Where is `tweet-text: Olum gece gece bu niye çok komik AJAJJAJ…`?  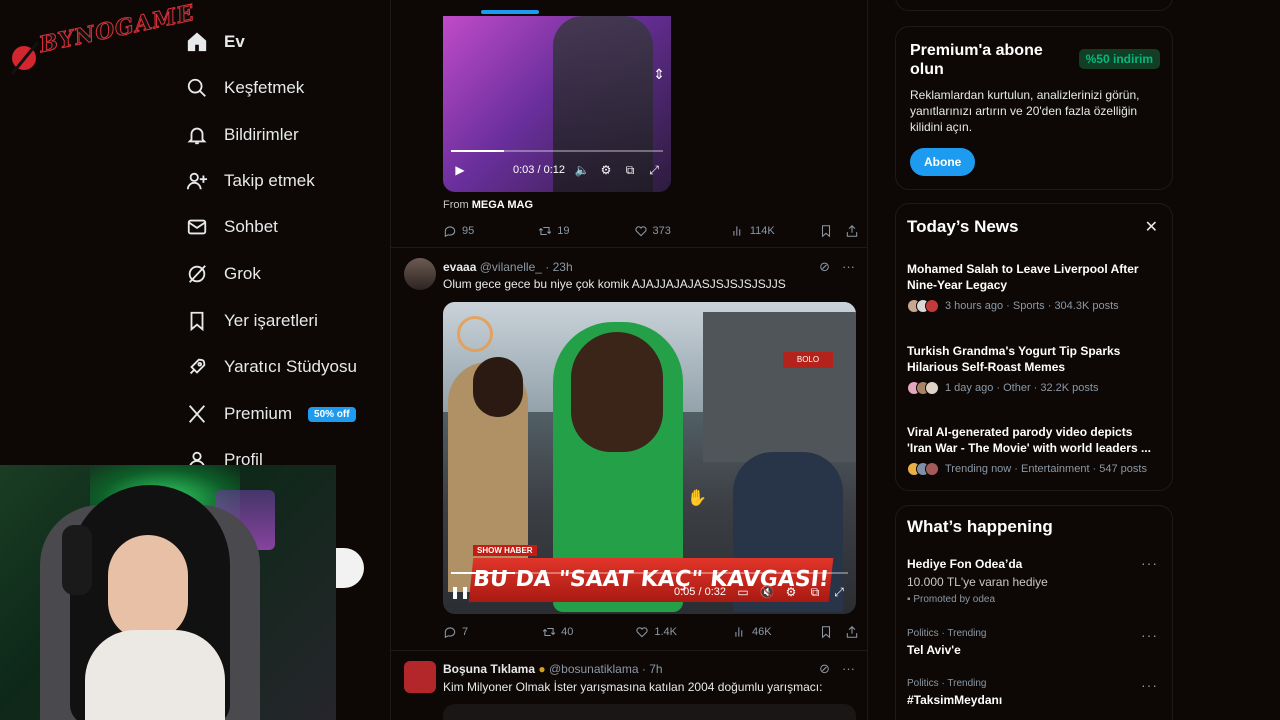
tweet-text: Olum gece gece bu niye çok komik AJAJJAJ… is located at coordinates (614, 284).